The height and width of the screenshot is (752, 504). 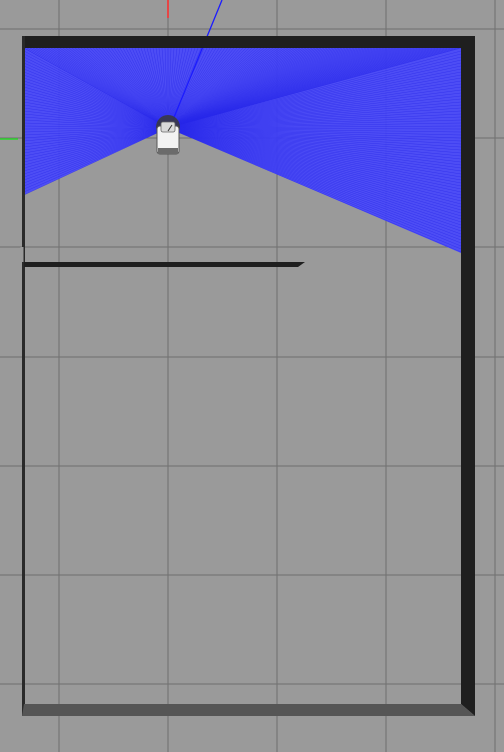 What do you see at coordinates (468, 376) in the screenshot?
I see `wall-right` at bounding box center [468, 376].